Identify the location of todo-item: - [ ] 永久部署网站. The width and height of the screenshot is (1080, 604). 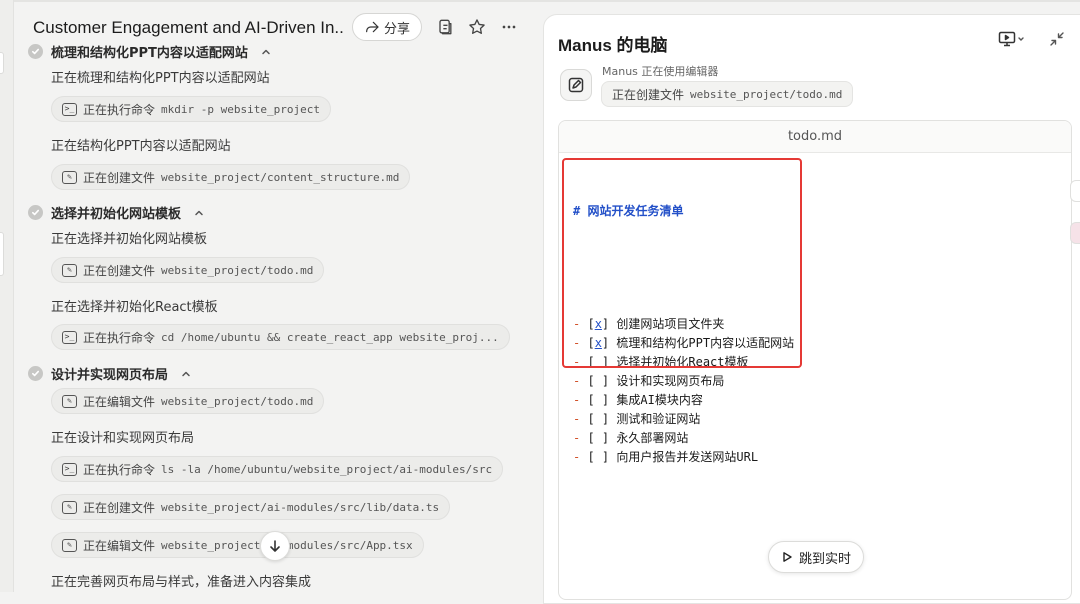
(631, 437).